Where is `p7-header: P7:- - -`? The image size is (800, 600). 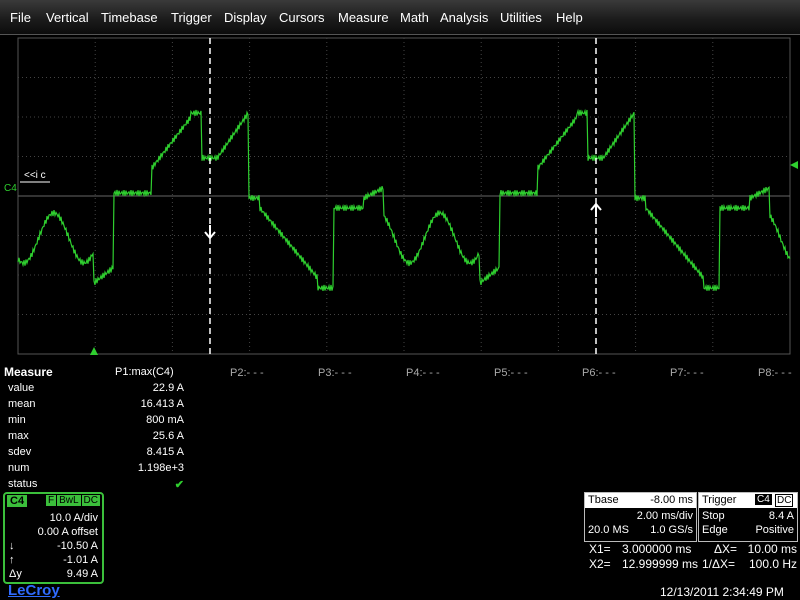
p7-header: P7:- - - is located at coordinates (687, 373).